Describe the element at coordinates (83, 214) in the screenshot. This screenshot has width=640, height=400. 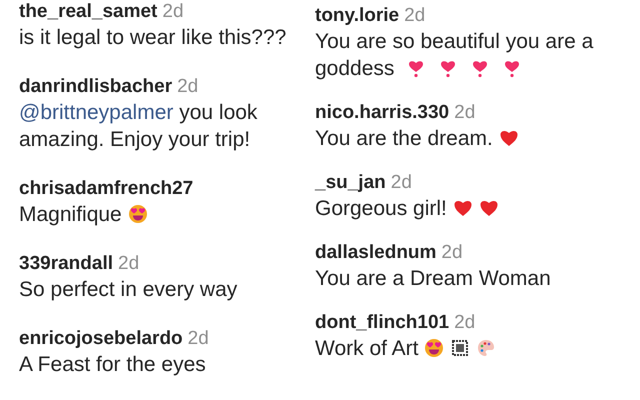
I see `comment-text: Magnifique` at that location.